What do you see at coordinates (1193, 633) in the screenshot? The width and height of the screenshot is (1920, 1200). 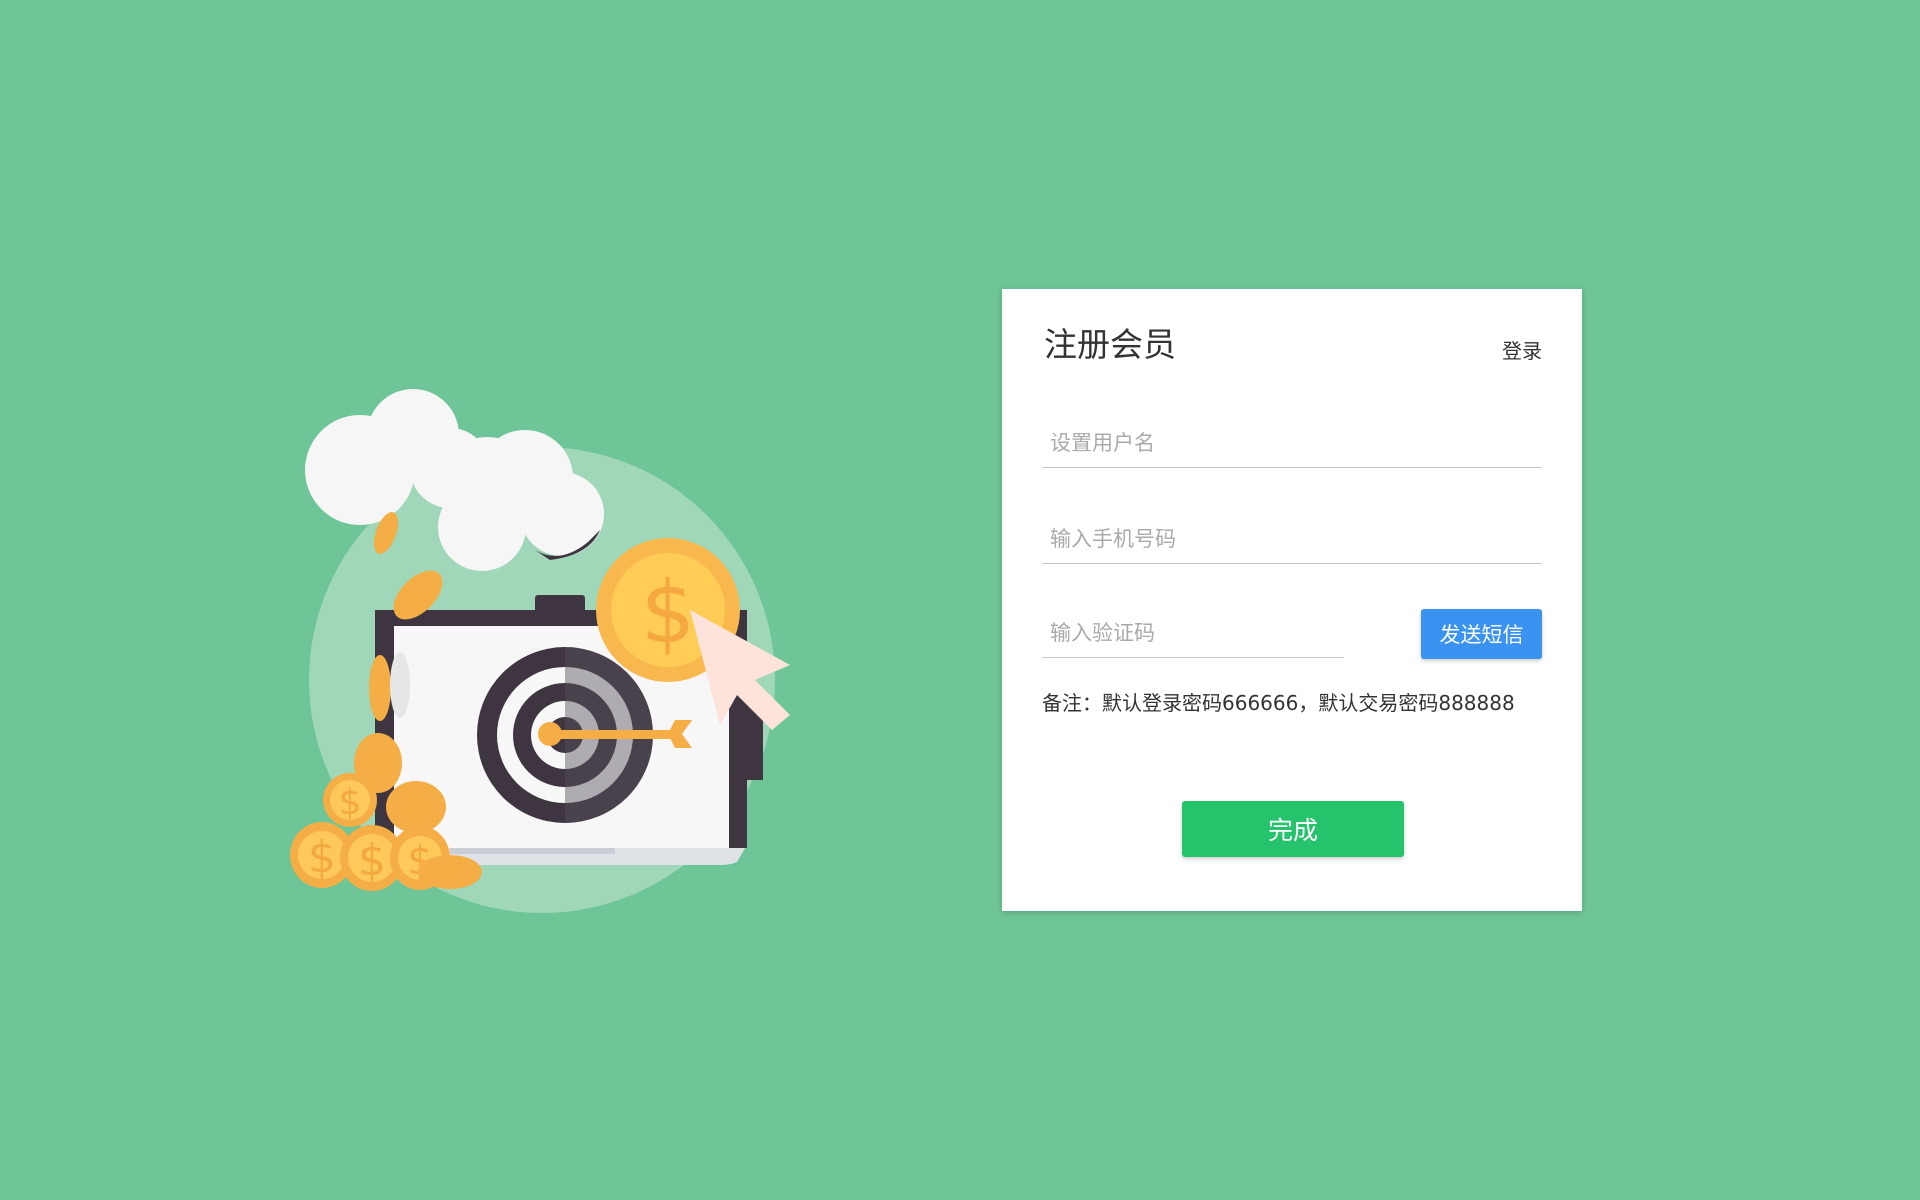 I see `verification-code-input` at bounding box center [1193, 633].